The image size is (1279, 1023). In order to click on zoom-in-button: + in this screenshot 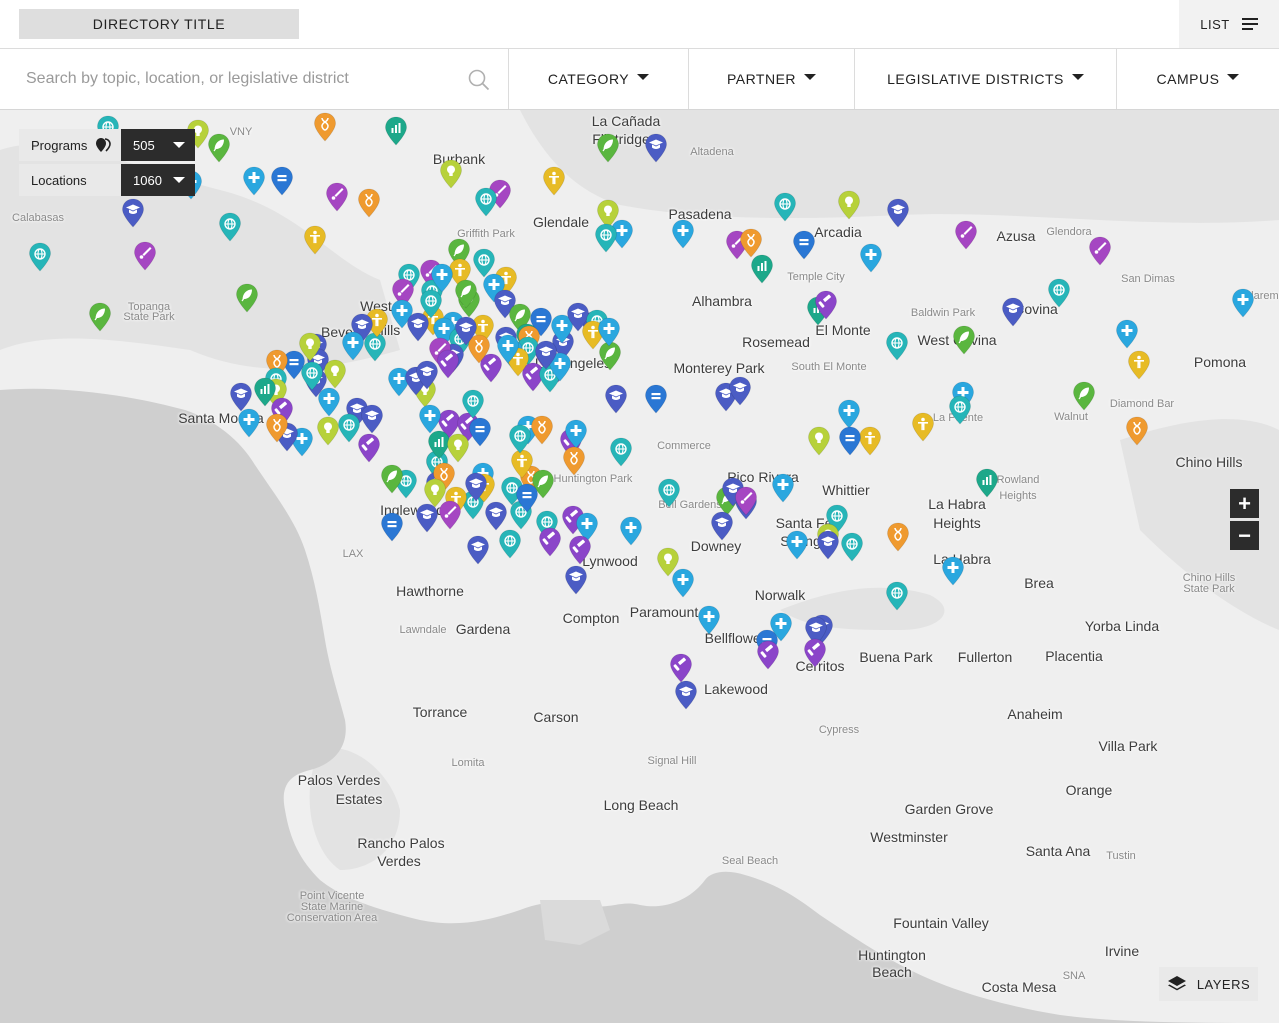, I will do `click(1244, 503)`.